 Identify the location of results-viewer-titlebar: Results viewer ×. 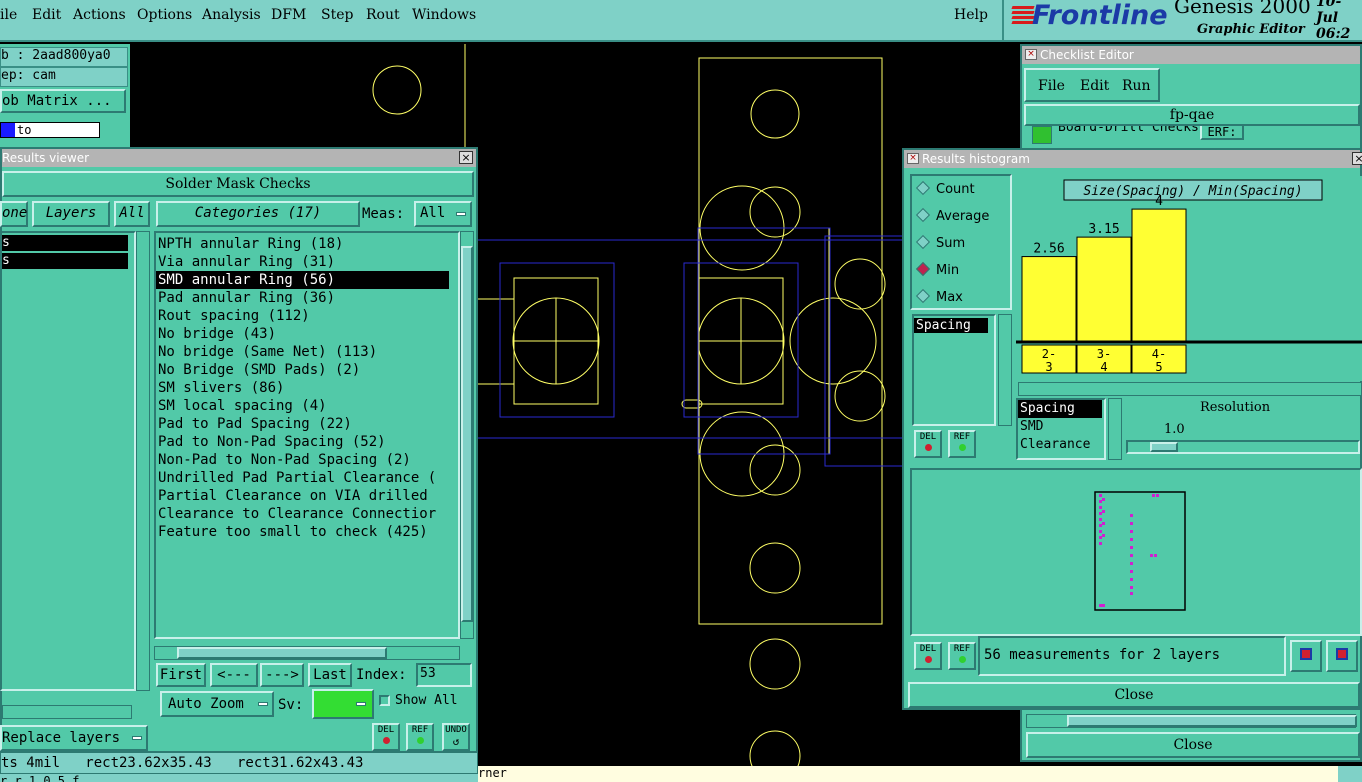
(239, 158).